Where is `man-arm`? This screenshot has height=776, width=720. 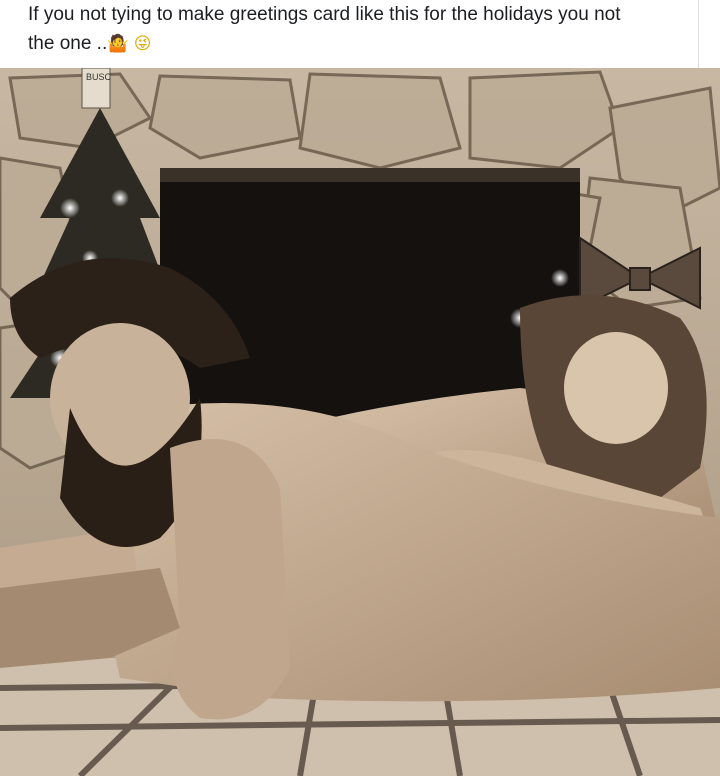 man-arm is located at coordinates (230, 579).